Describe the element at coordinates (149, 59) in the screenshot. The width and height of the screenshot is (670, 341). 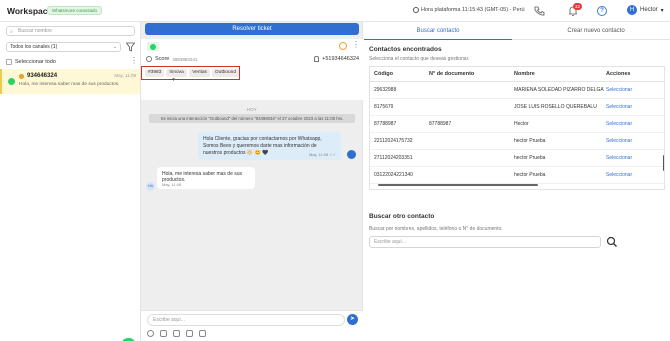
I see `clock-icon` at that location.